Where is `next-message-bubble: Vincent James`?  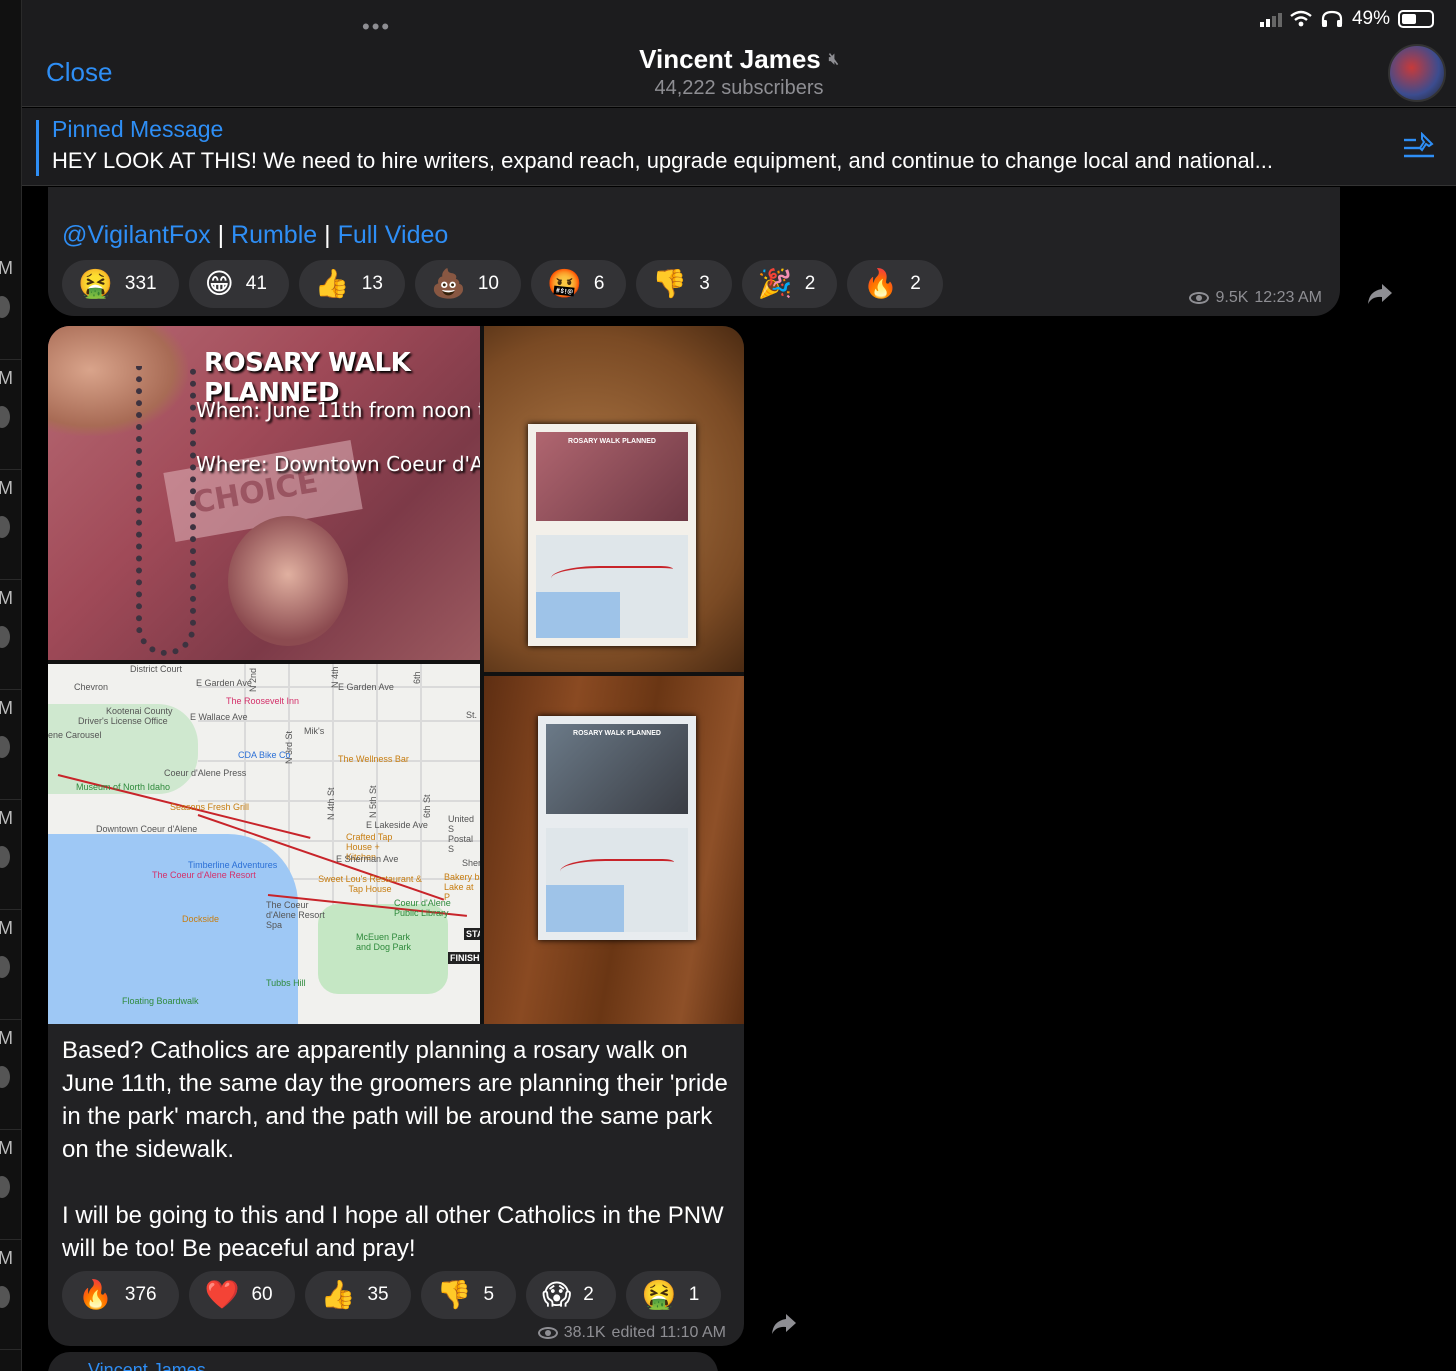
next-message-bubble: Vincent James is located at coordinates (383, 1361).